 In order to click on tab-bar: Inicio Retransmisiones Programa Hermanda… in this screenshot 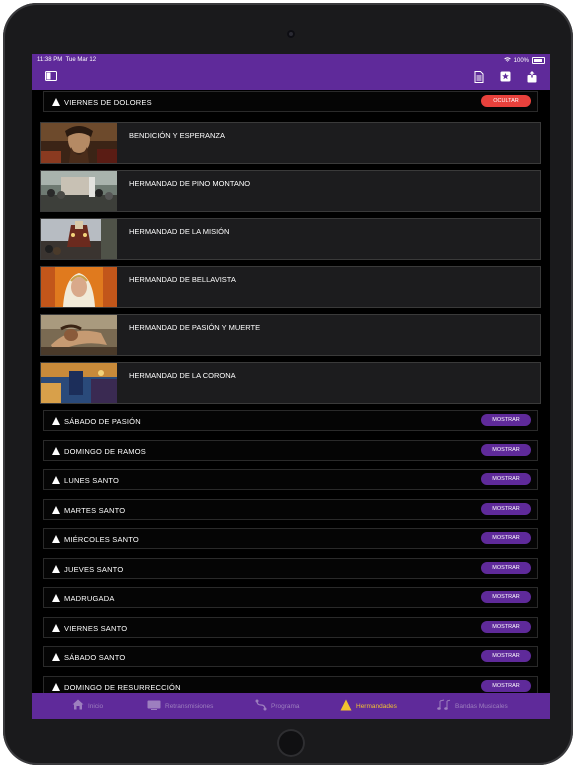, I will do `click(291, 706)`.